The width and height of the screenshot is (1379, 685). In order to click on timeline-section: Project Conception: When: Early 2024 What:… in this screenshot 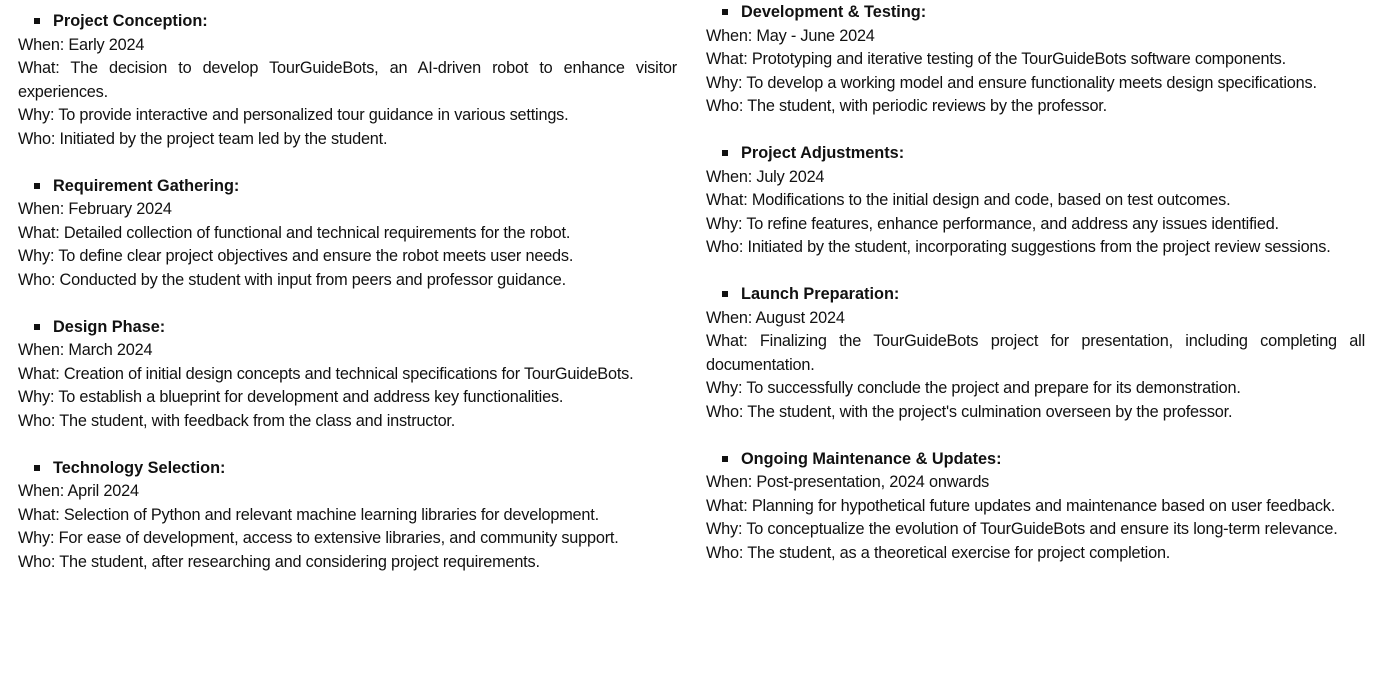, I will do `click(347, 80)`.